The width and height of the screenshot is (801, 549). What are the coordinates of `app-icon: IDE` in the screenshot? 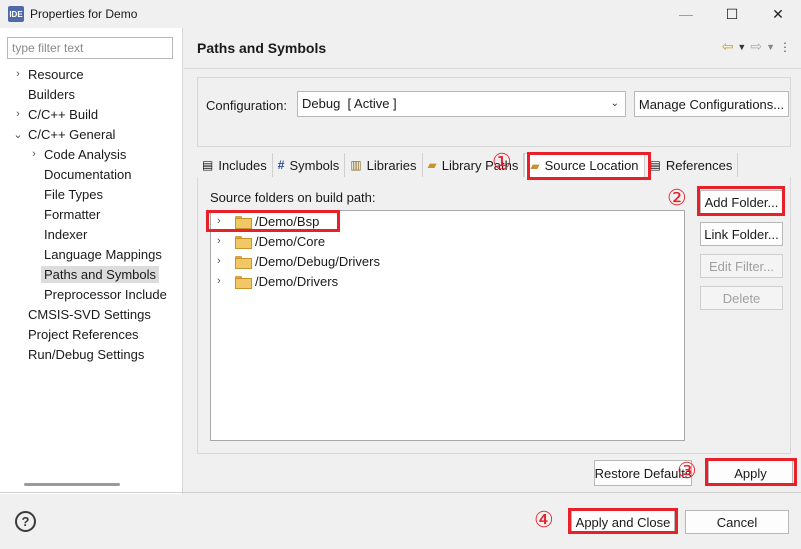 It's located at (16, 14).